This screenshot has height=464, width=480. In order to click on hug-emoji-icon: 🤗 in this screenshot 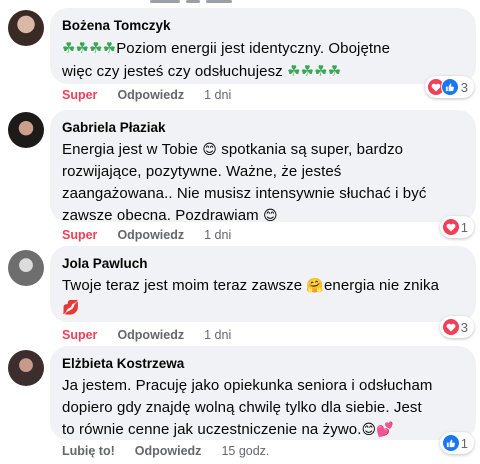, I will do `click(315, 286)`.